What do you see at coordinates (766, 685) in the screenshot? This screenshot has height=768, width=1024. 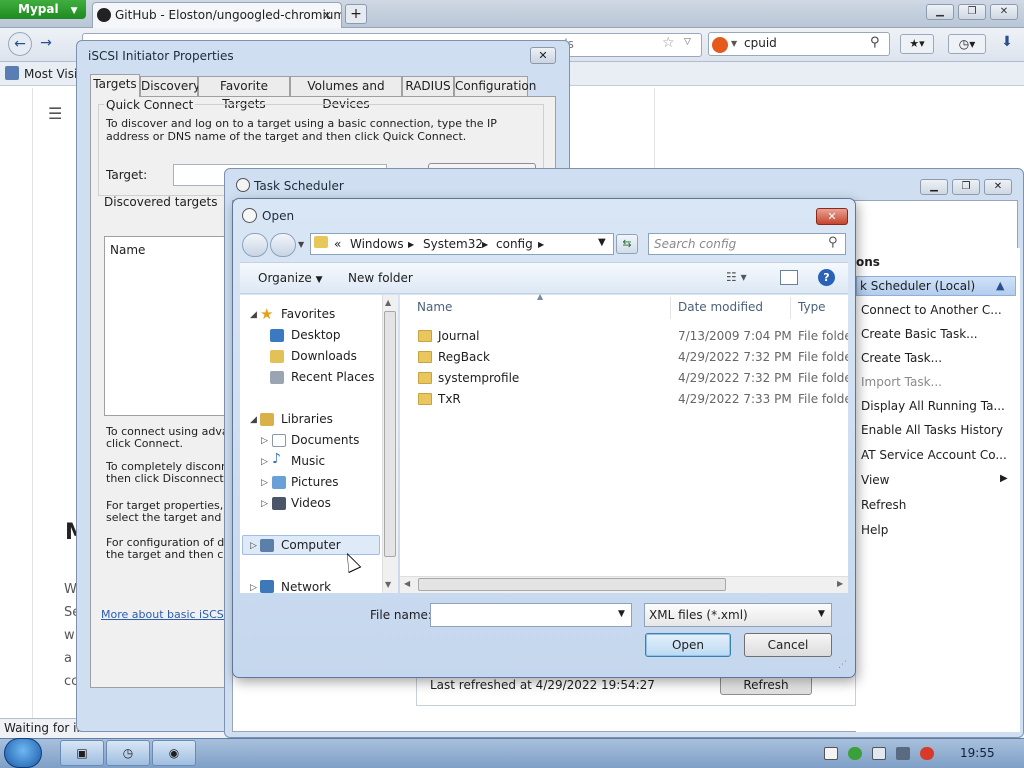 I see `refresh-button: Refresh` at bounding box center [766, 685].